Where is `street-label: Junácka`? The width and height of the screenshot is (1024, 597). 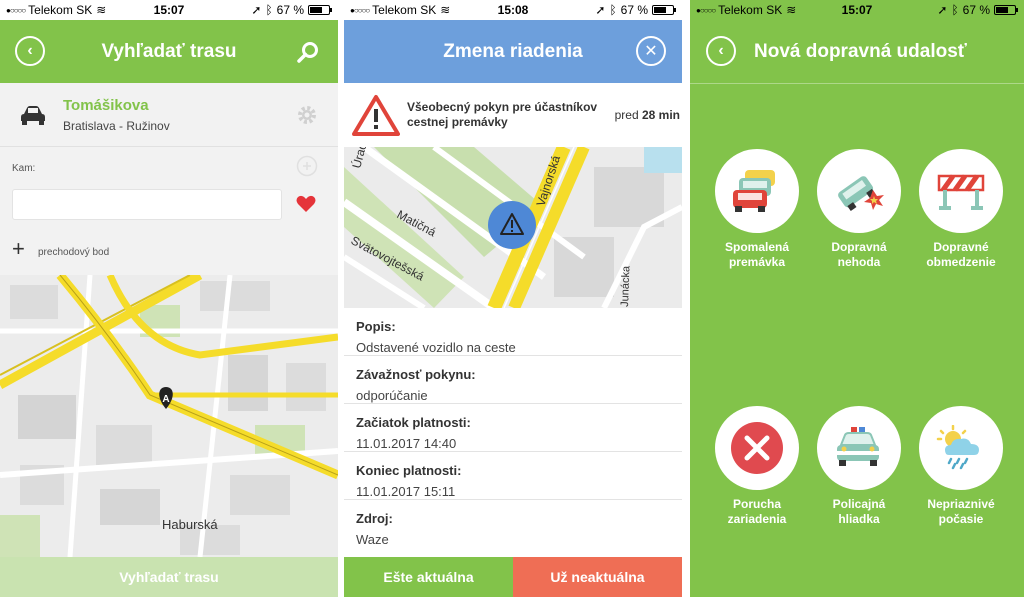 street-label: Junácka is located at coordinates (625, 286).